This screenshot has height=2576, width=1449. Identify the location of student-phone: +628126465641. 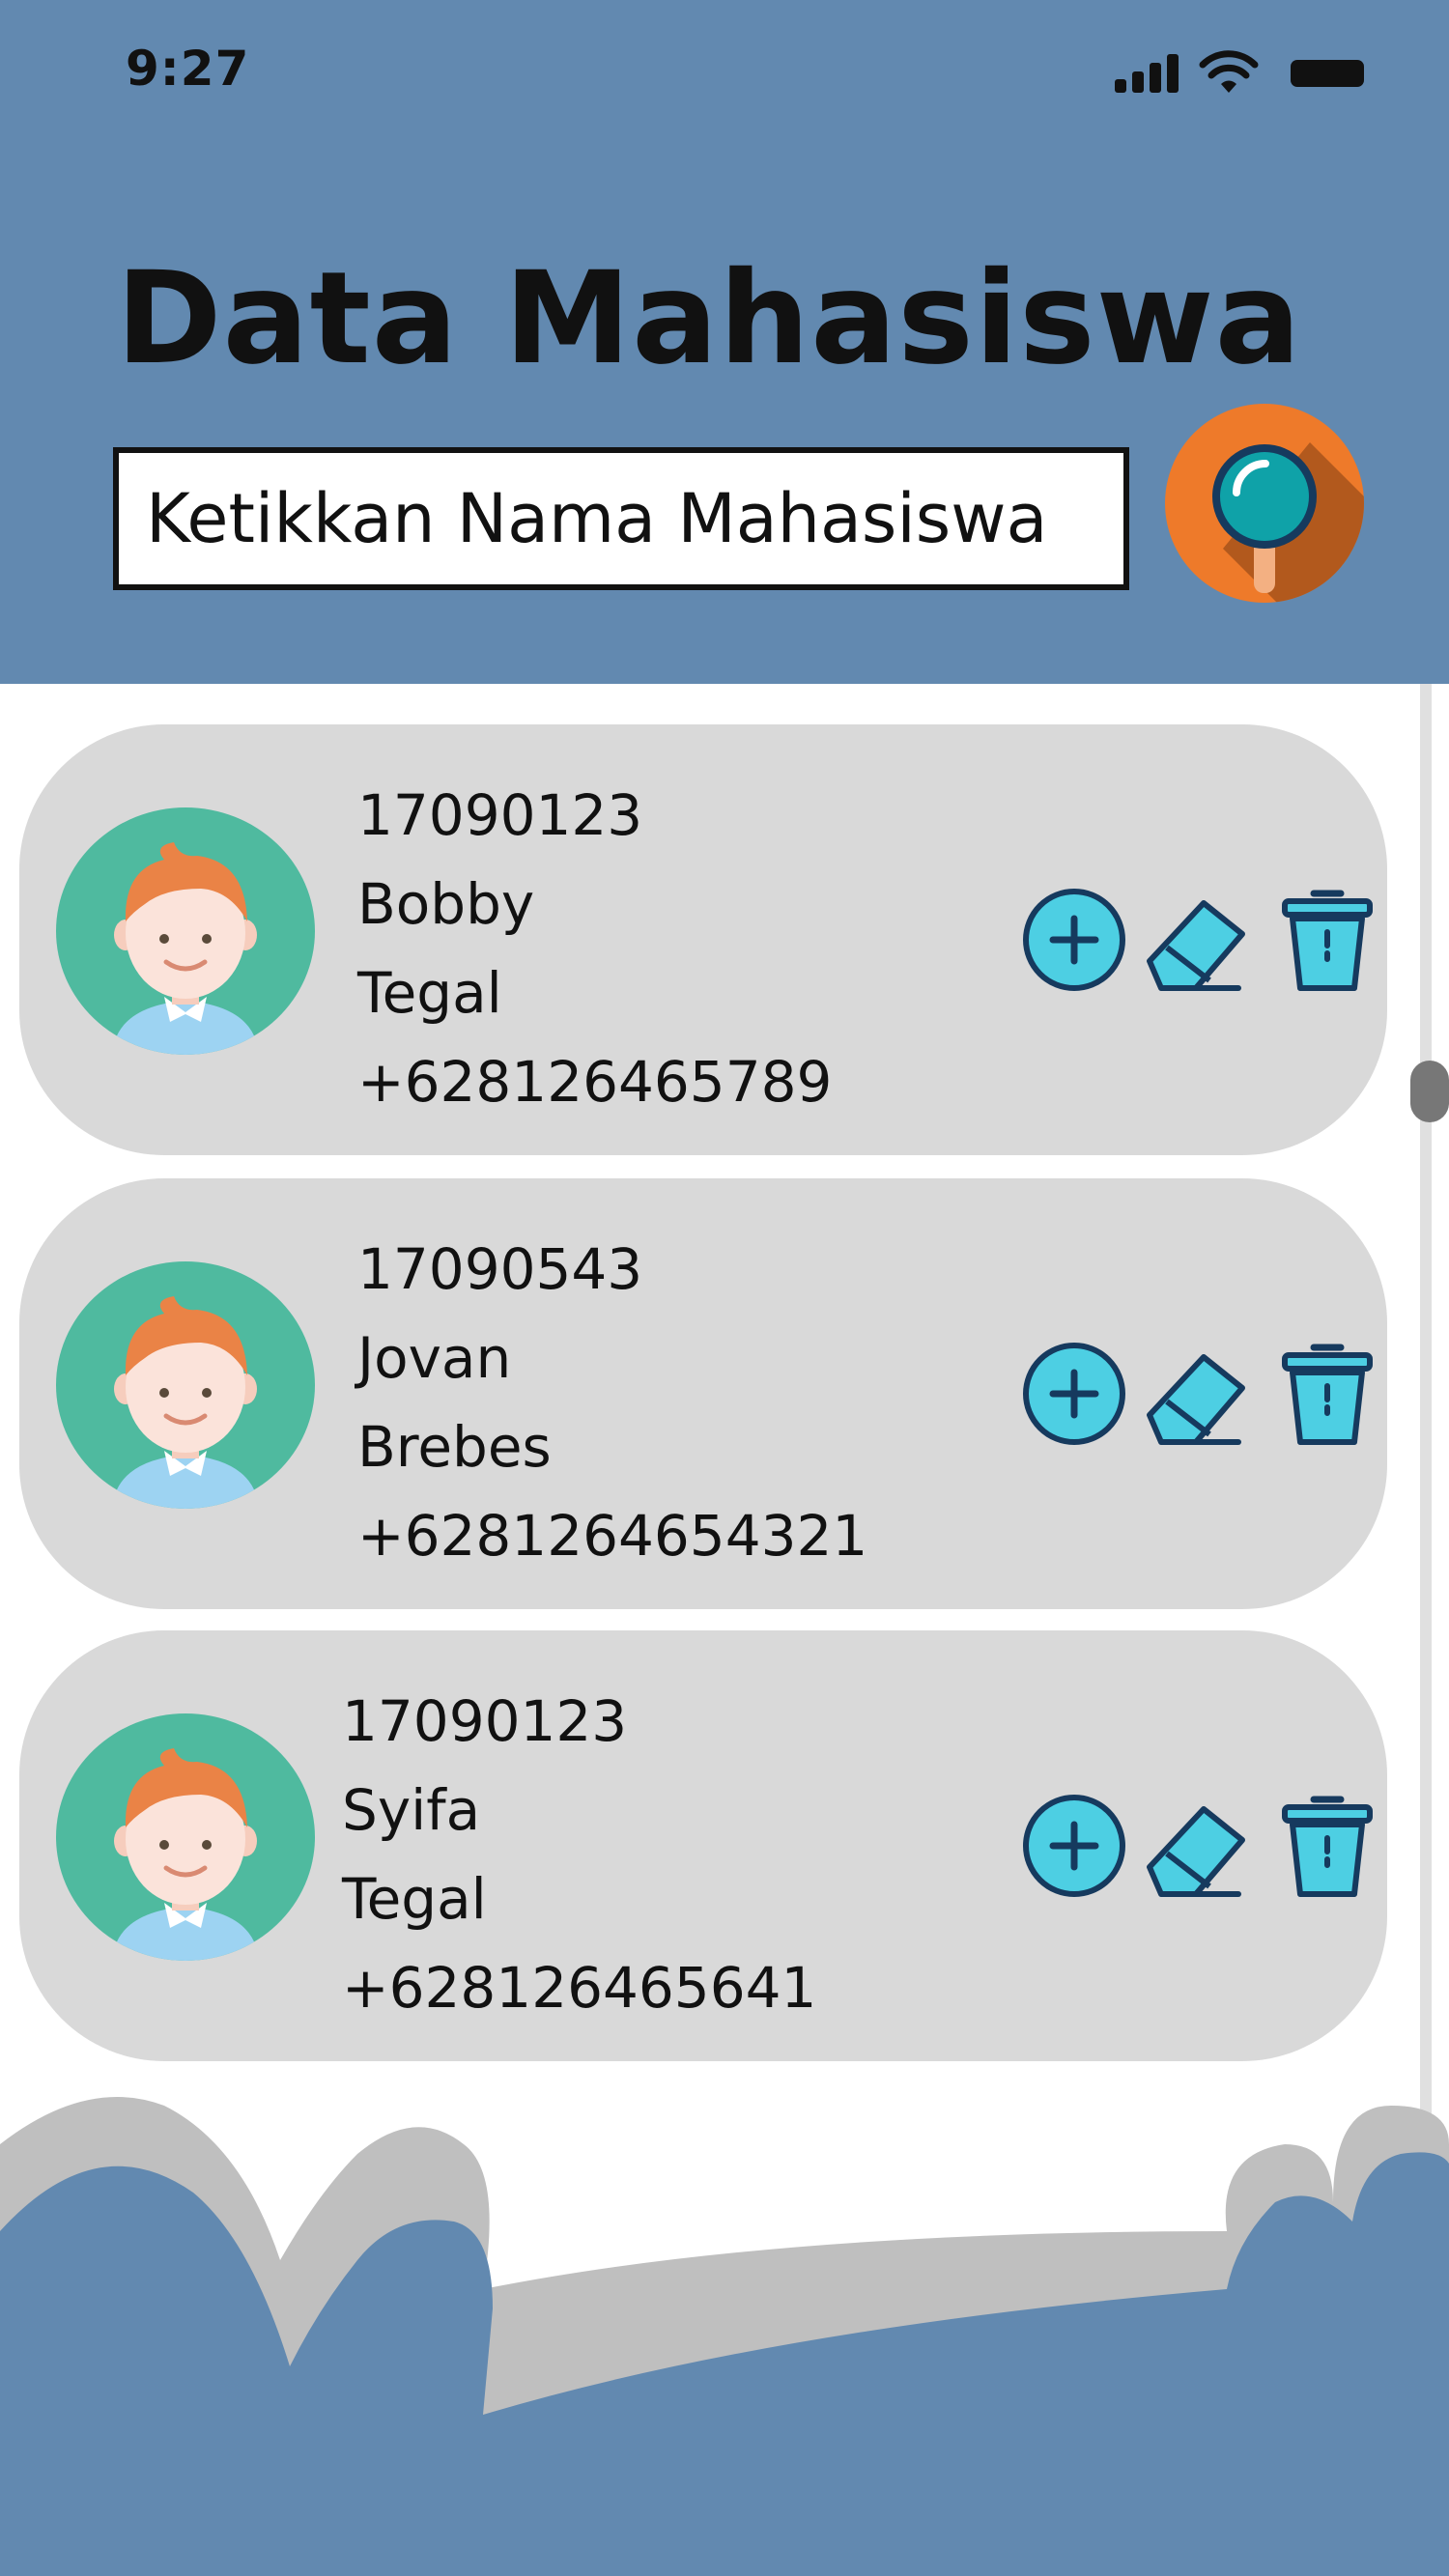
(579, 1988).